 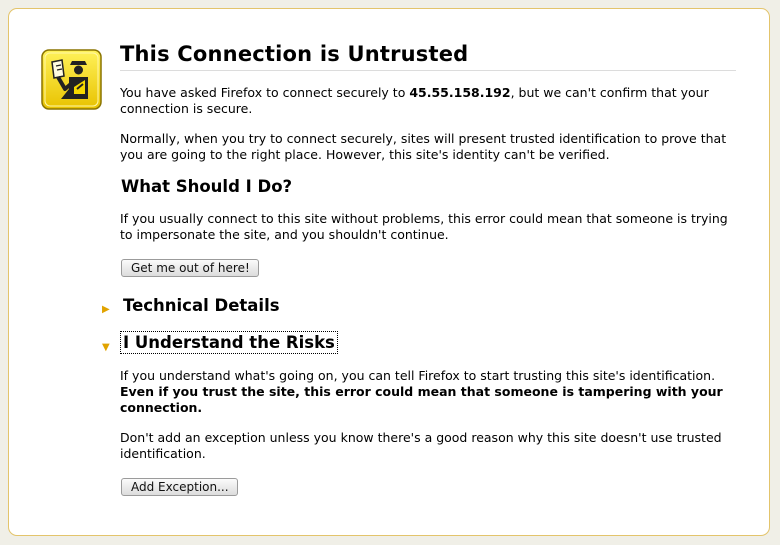 I want to click on page-title: This Connection is Untrusted, so click(x=428, y=55).